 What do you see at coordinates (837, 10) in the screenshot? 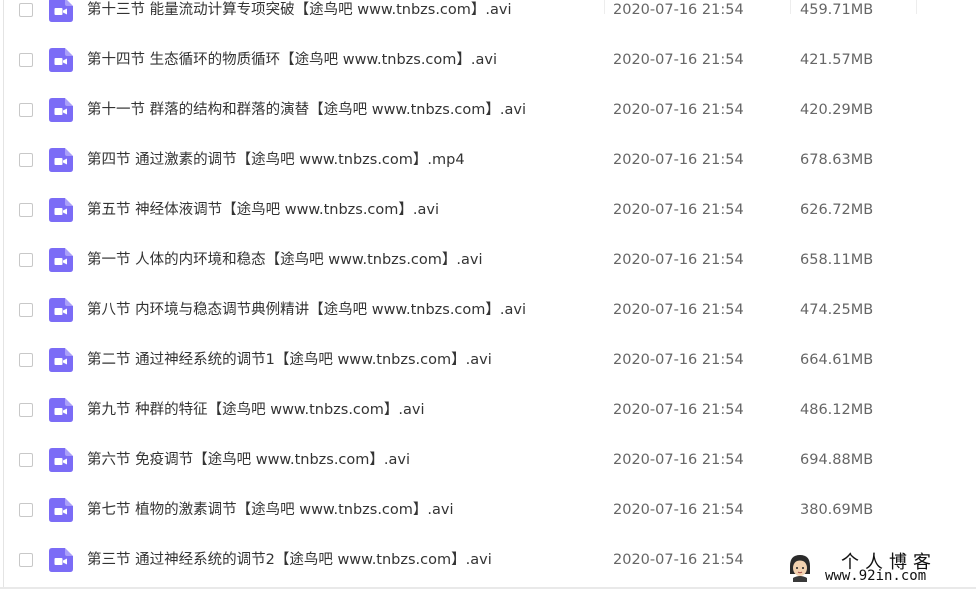
I see `file-size: 459.71MB` at bounding box center [837, 10].